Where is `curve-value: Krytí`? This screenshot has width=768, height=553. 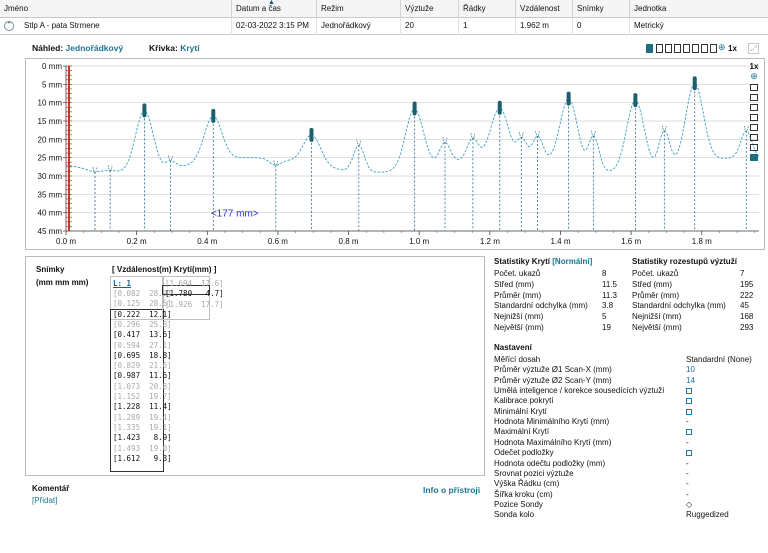
curve-value: Krytí is located at coordinates (189, 48).